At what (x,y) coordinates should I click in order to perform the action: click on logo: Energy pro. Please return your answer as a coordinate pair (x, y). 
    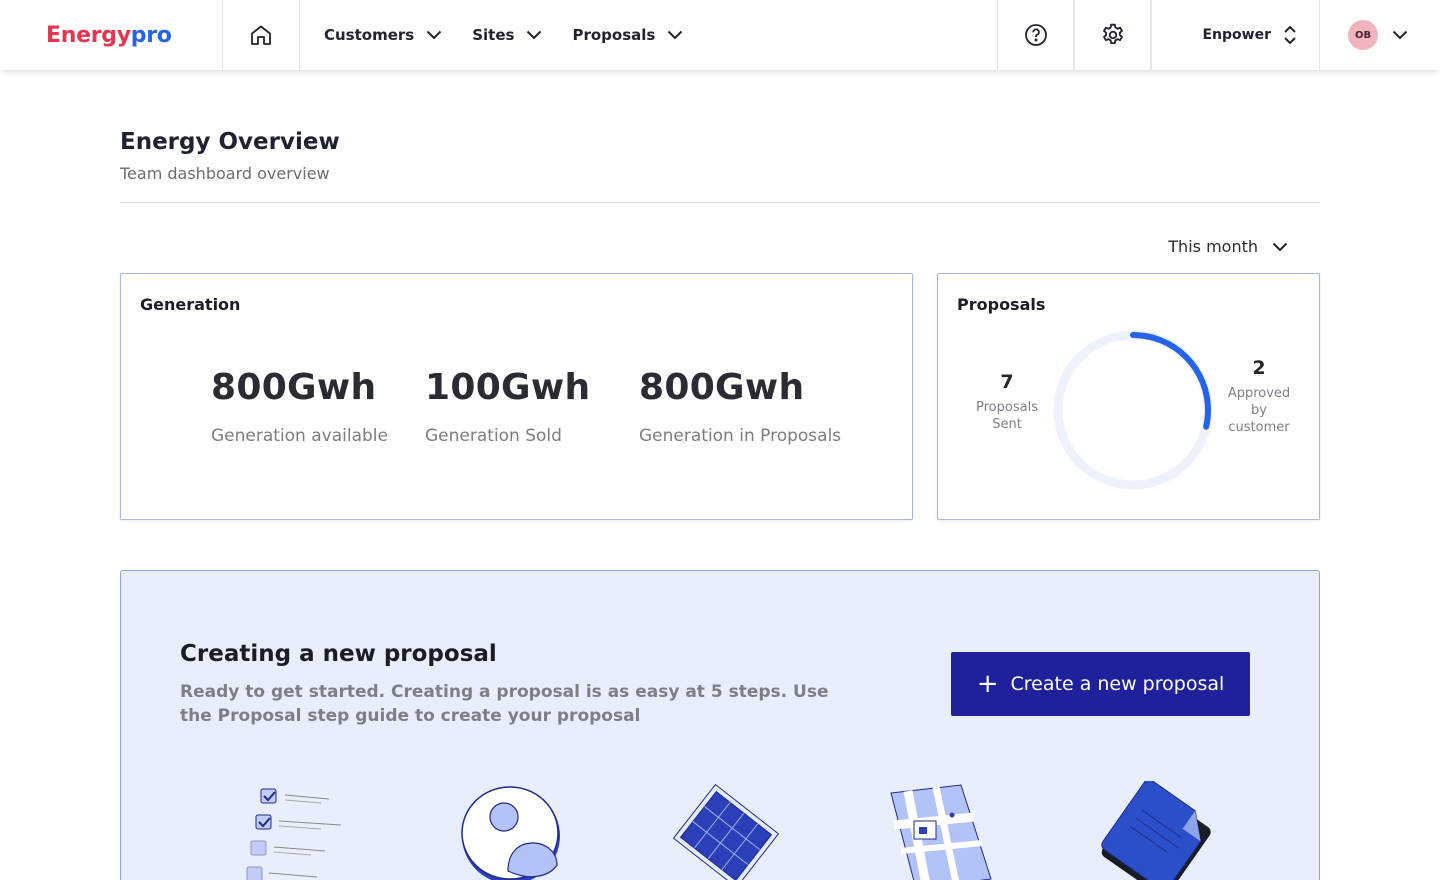
    Looking at the image, I should click on (111, 35).